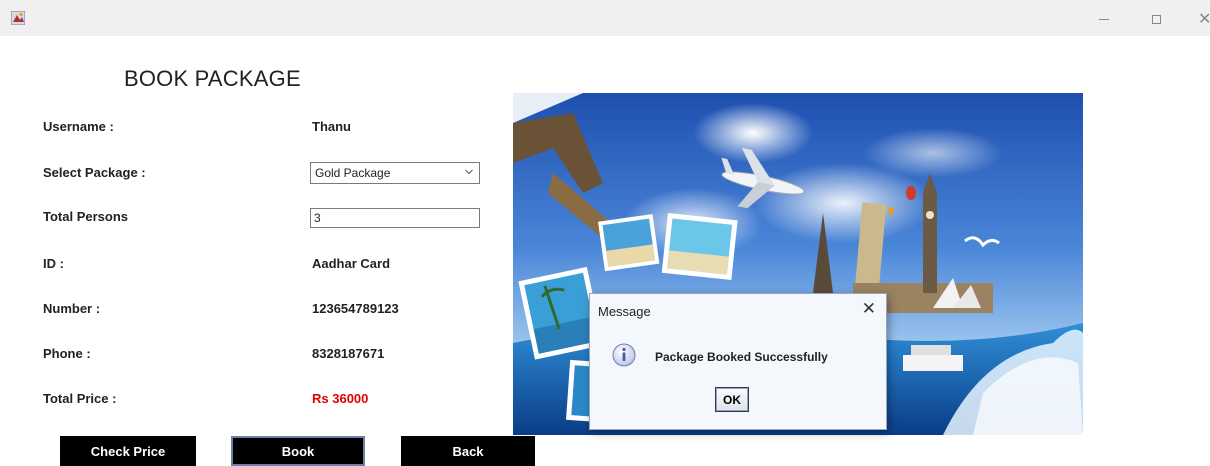 Image resolution: width=1210 pixels, height=466 pixels. What do you see at coordinates (732, 399) in the screenshot?
I see `ok-button: OK` at bounding box center [732, 399].